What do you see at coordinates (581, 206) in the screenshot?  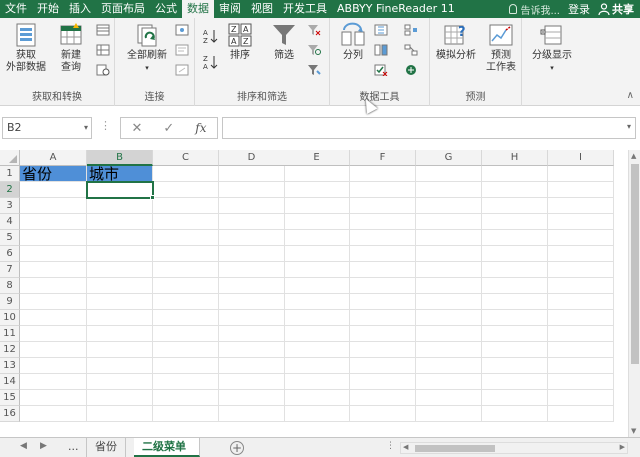 I see `cell-i3` at bounding box center [581, 206].